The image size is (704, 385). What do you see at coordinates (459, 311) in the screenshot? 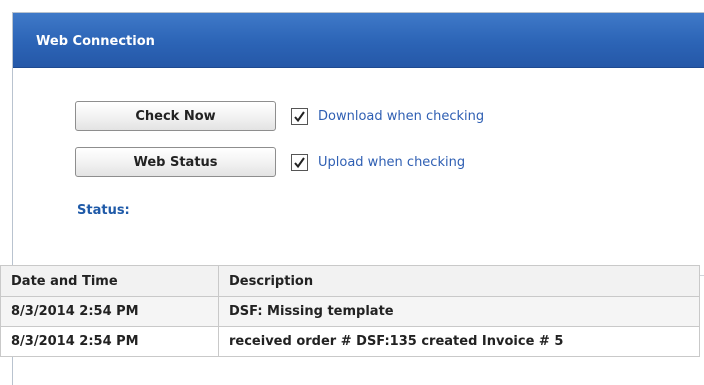
I see `cell-description: DSF: Missing template` at bounding box center [459, 311].